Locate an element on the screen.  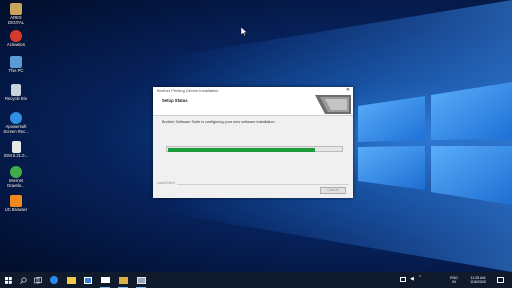
store-icon is located at coordinates (88, 280).